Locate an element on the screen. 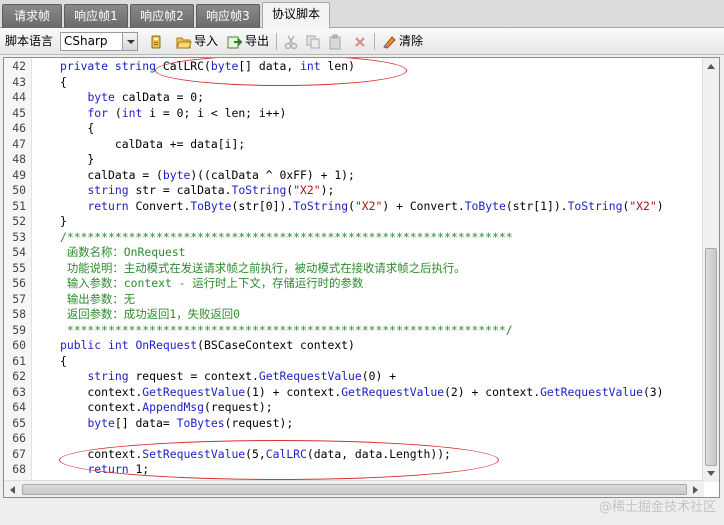 The width and height of the screenshot is (724, 525). code-token: ); is located at coordinates (327, 190).